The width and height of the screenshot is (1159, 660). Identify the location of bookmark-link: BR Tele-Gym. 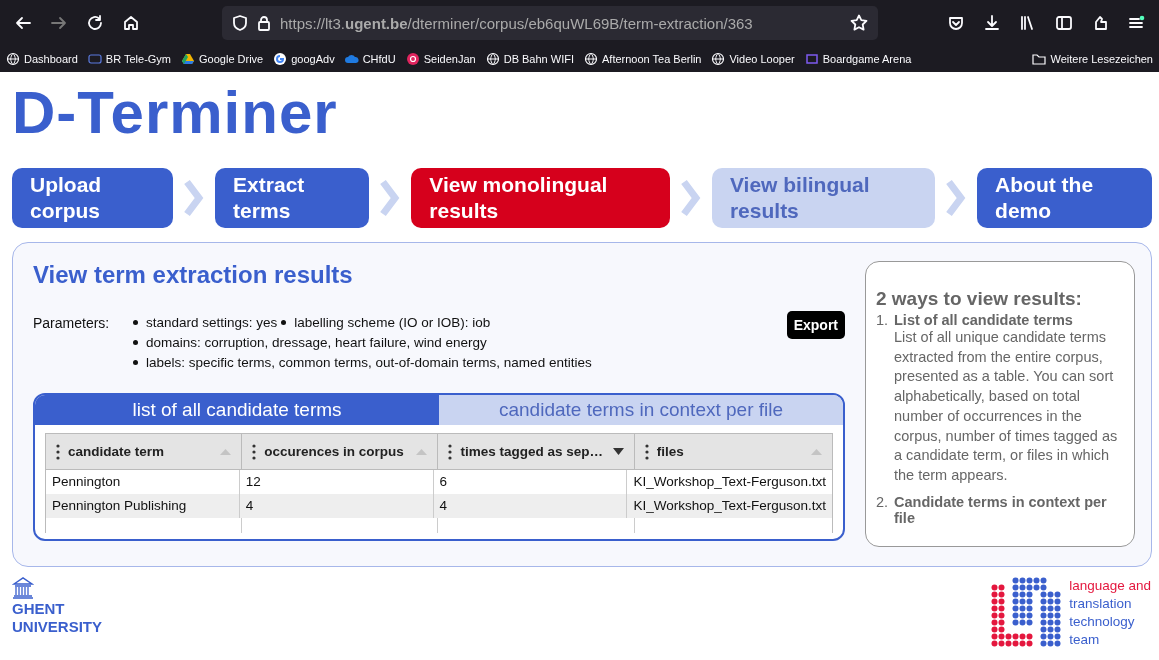
(129, 59).